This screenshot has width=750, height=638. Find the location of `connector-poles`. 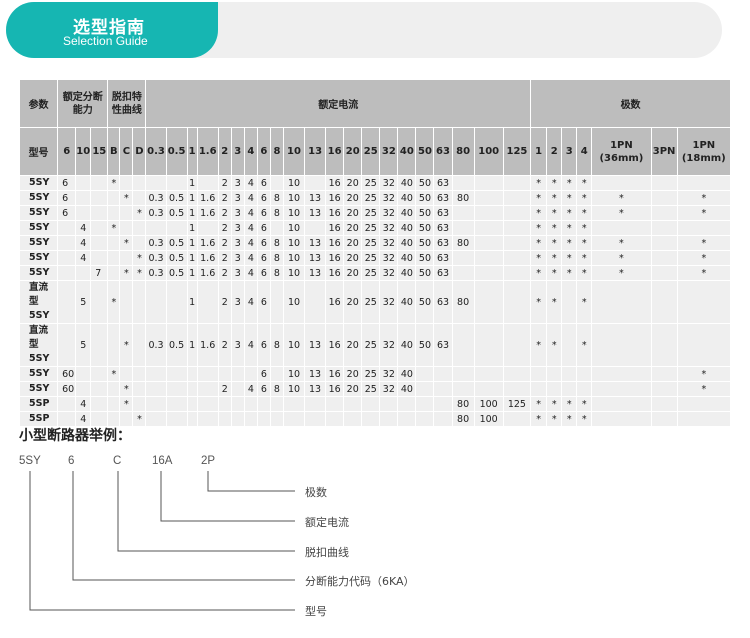

connector-poles is located at coordinates (251, 481).